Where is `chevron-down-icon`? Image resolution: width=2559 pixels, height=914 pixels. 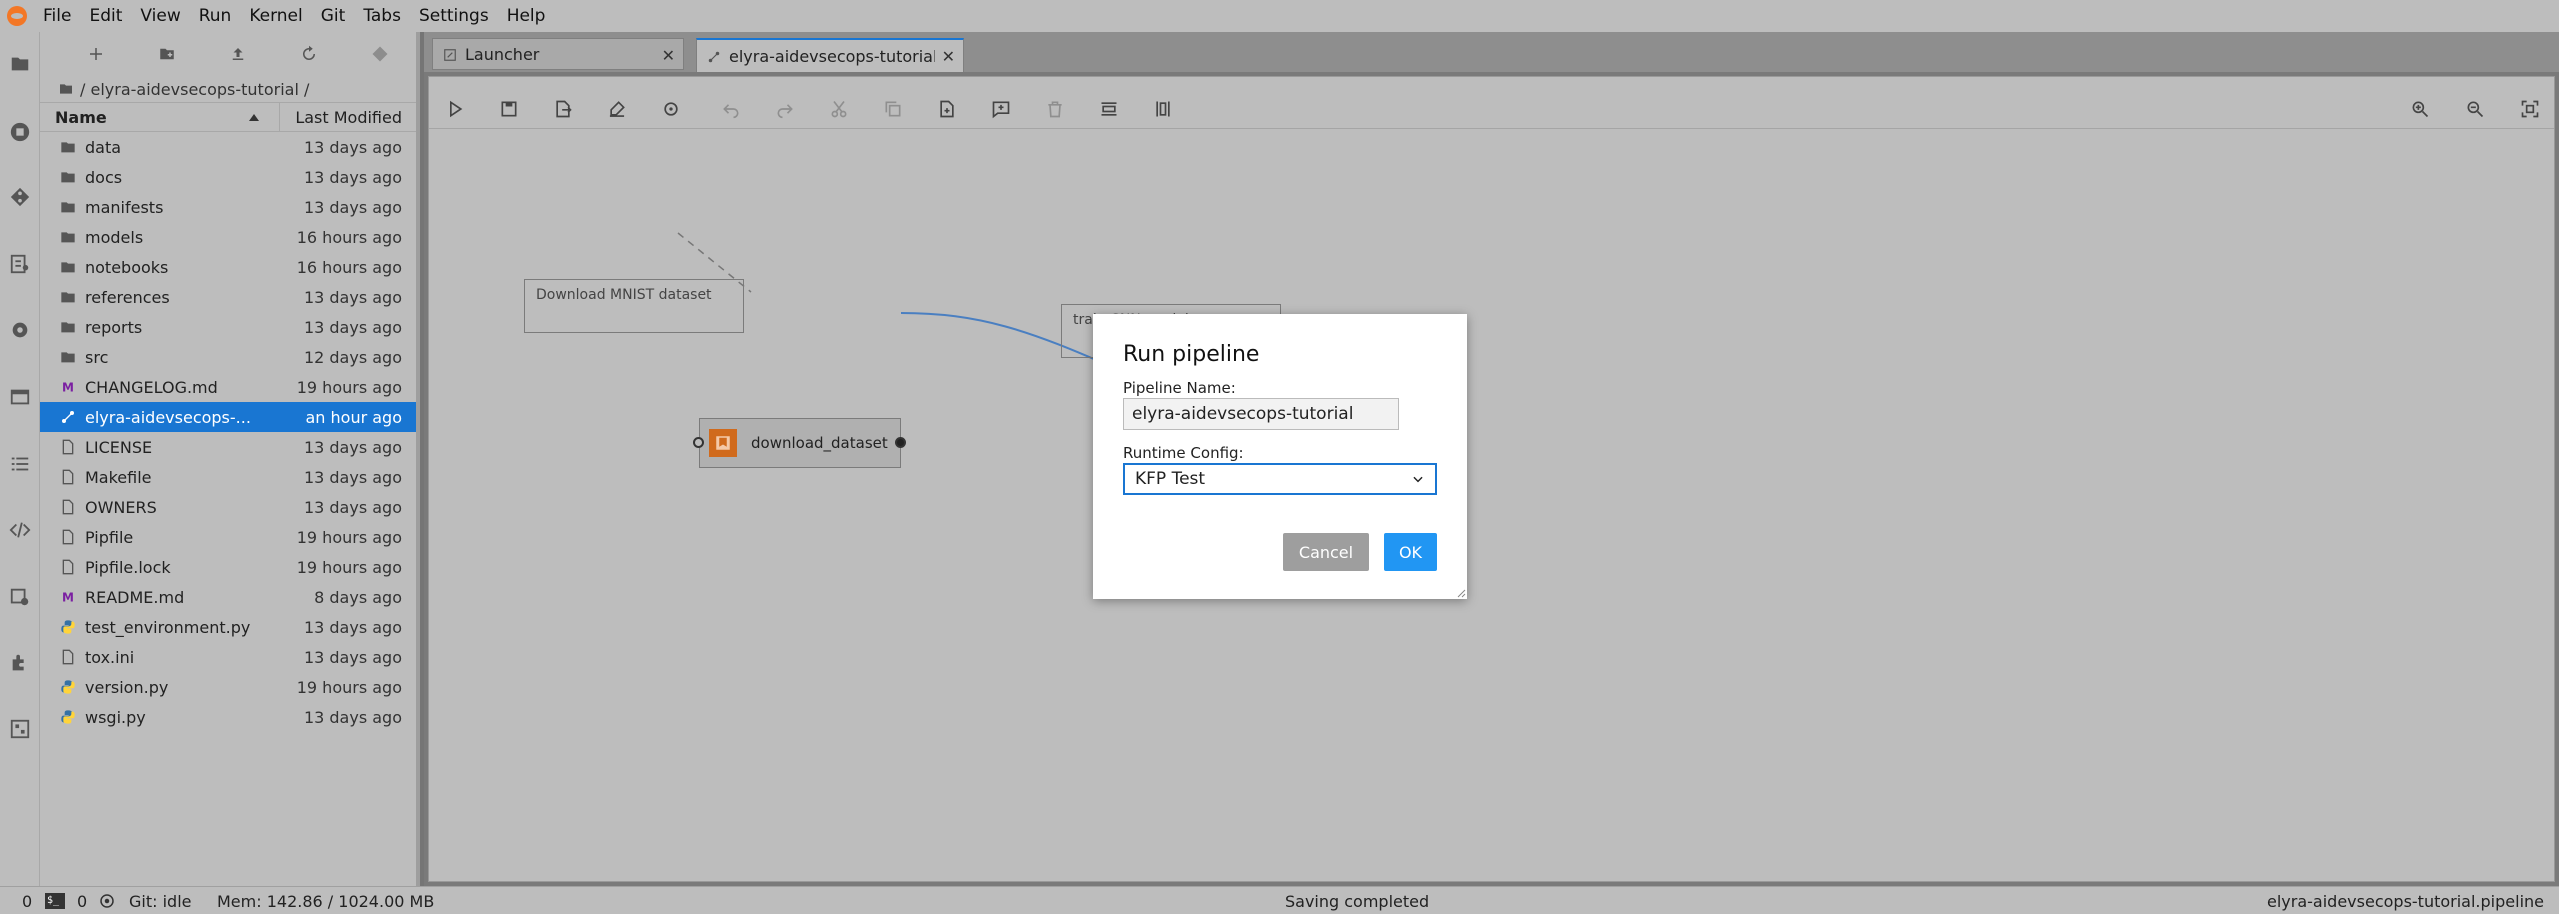 chevron-down-icon is located at coordinates (1418, 479).